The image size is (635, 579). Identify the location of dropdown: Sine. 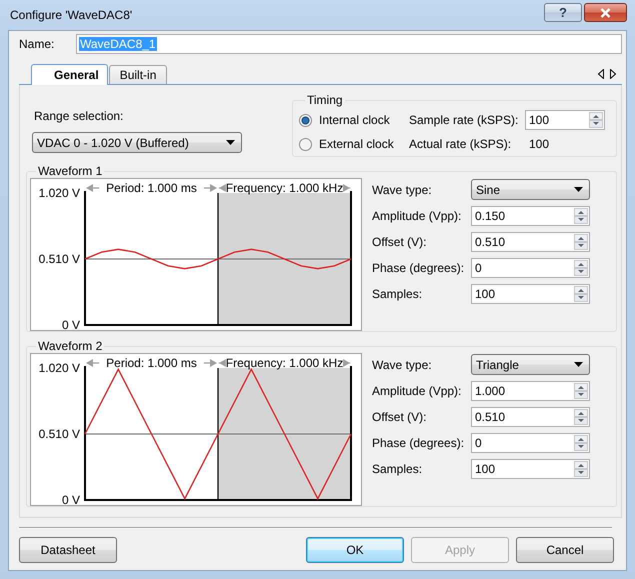
(530, 189).